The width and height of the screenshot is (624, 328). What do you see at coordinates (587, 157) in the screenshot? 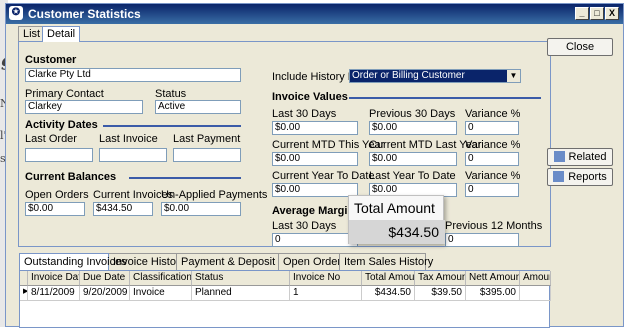
I see `related-button-label: Related` at bounding box center [587, 157].